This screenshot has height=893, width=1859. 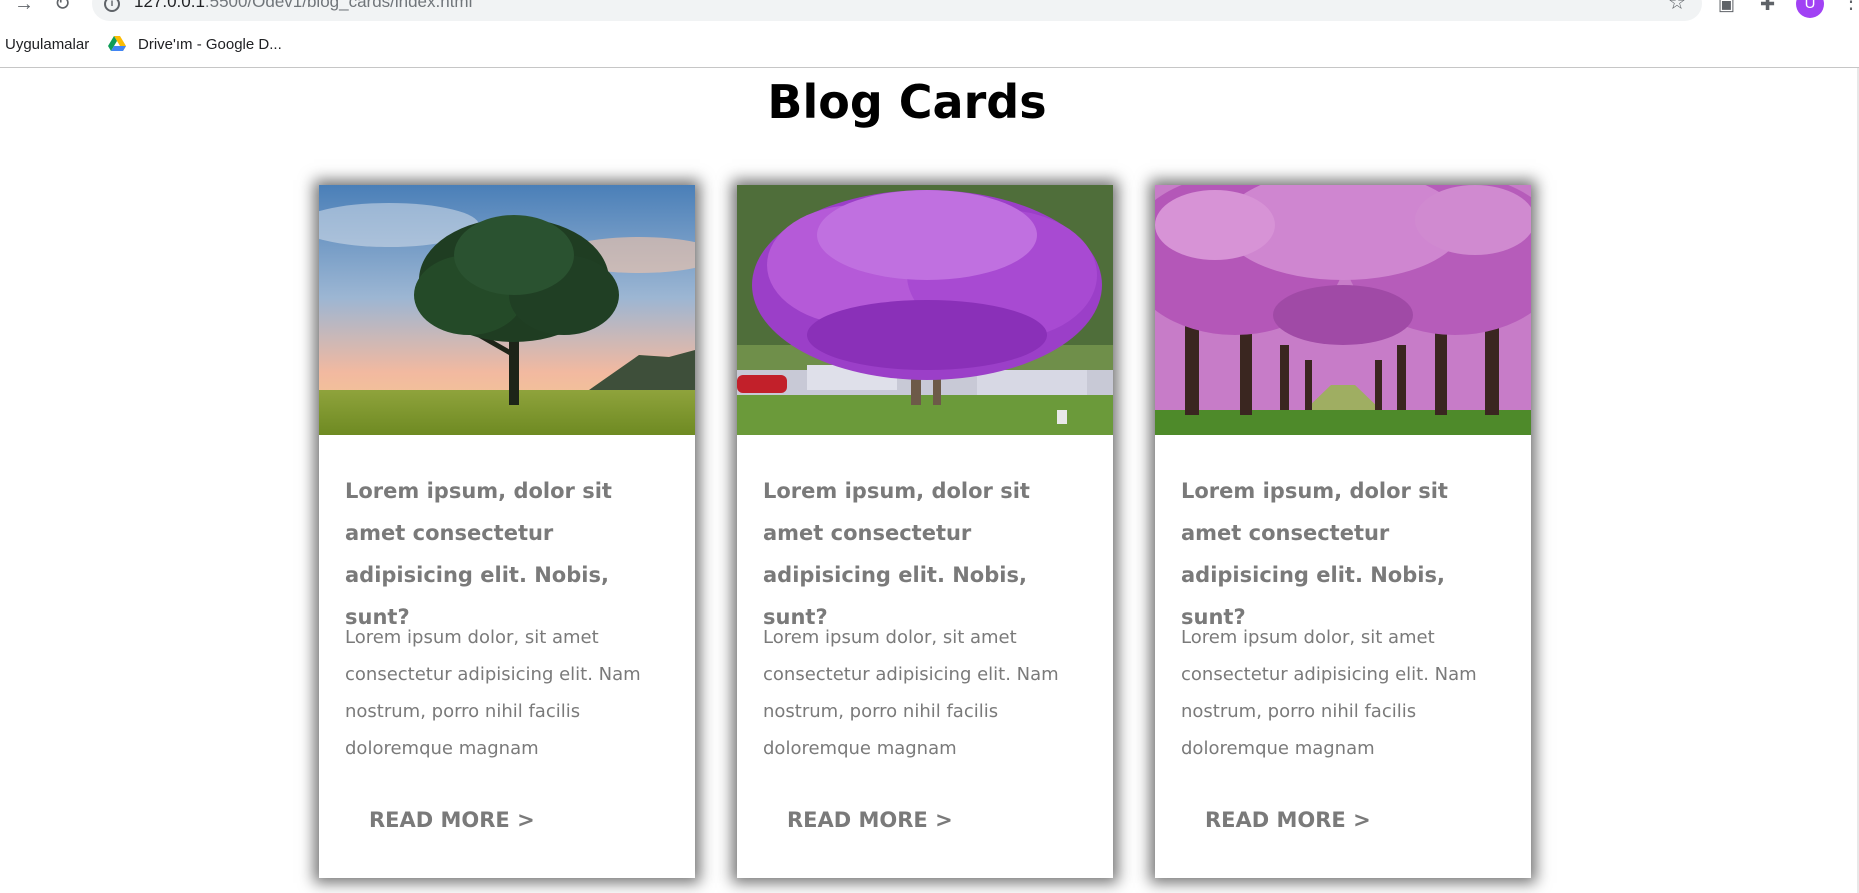 I want to click on card-image-tree-sunset, so click(x=507, y=310).